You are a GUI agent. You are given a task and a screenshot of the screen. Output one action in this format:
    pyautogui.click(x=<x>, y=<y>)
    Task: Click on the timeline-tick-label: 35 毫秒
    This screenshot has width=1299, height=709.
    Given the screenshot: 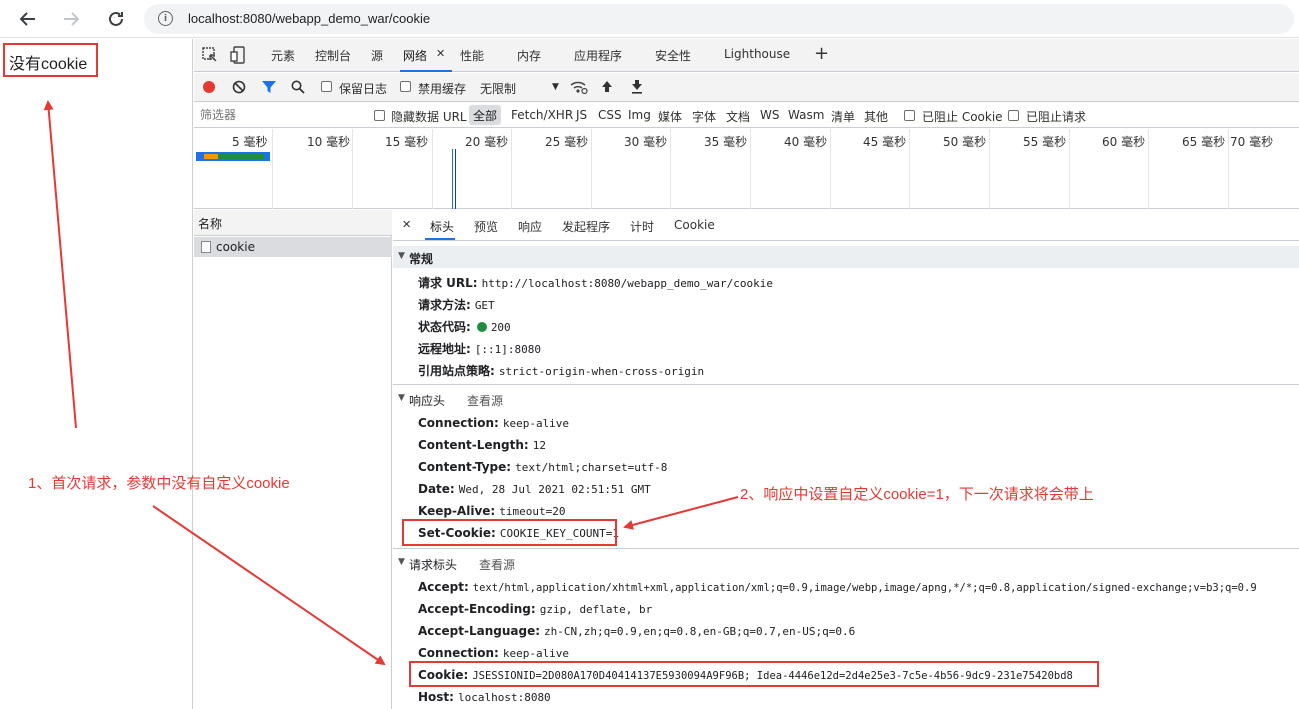 What is the action you would take?
    pyautogui.click(x=726, y=142)
    